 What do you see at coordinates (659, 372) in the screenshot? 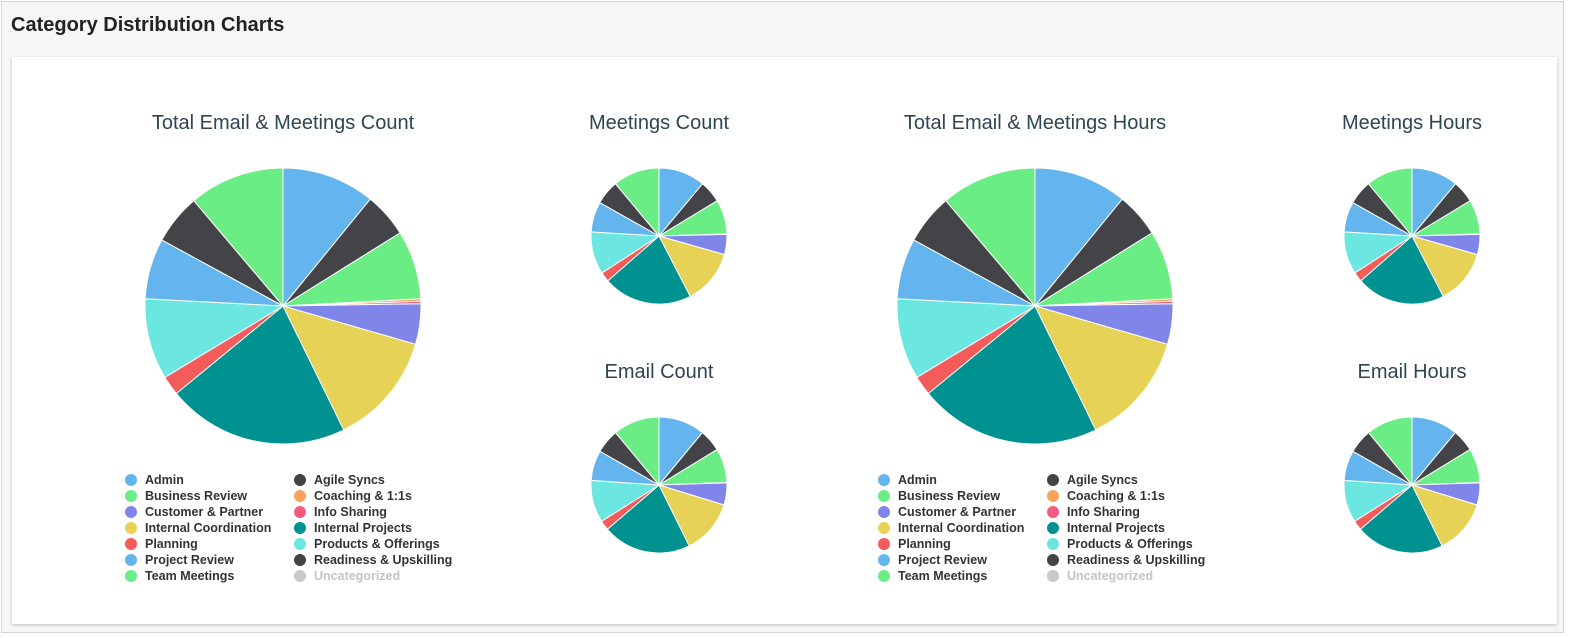
I see `chart-title-email-count: Email Count` at bounding box center [659, 372].